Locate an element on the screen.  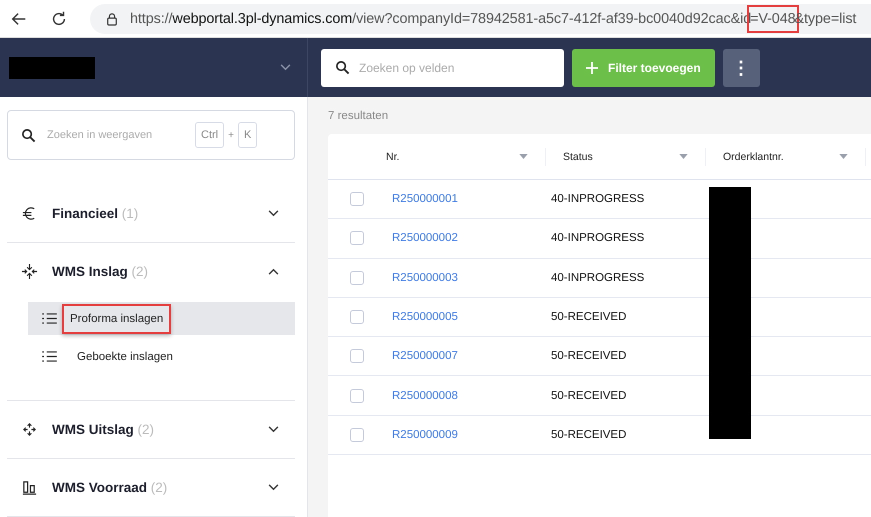
menu-item: Proforma inslagen is located at coordinates (161, 318).